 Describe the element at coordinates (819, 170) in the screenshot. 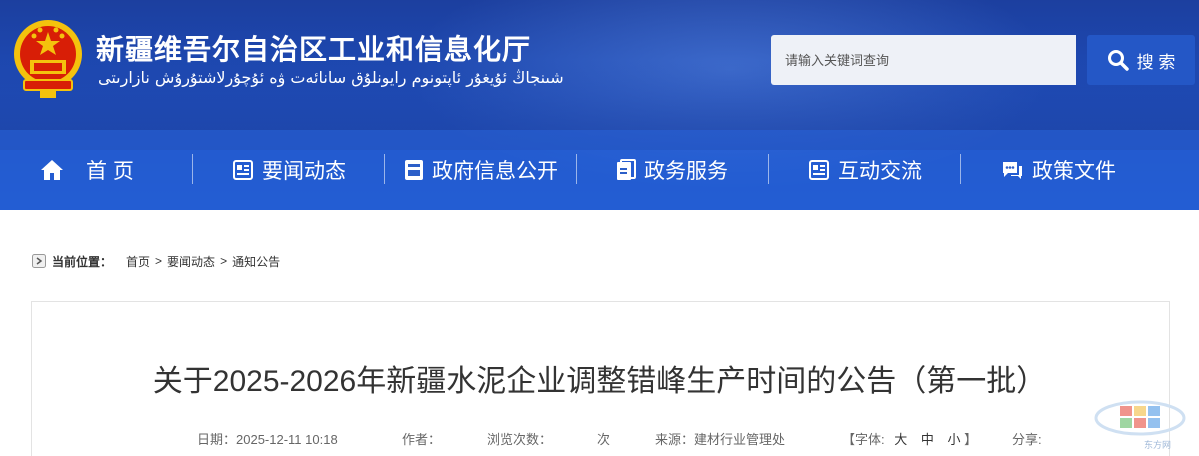

I see `chat-doc-icon` at that location.